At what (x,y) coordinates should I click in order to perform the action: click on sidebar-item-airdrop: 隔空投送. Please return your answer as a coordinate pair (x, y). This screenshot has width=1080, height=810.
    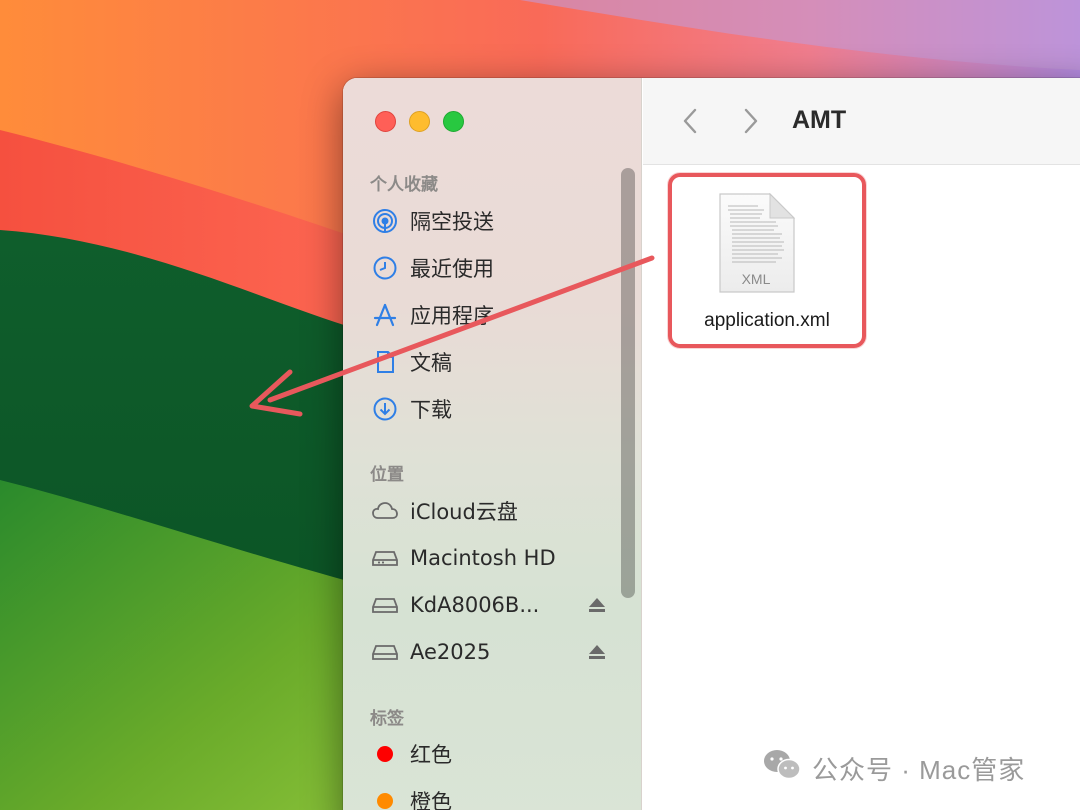
    Looking at the image, I should click on (495, 221).